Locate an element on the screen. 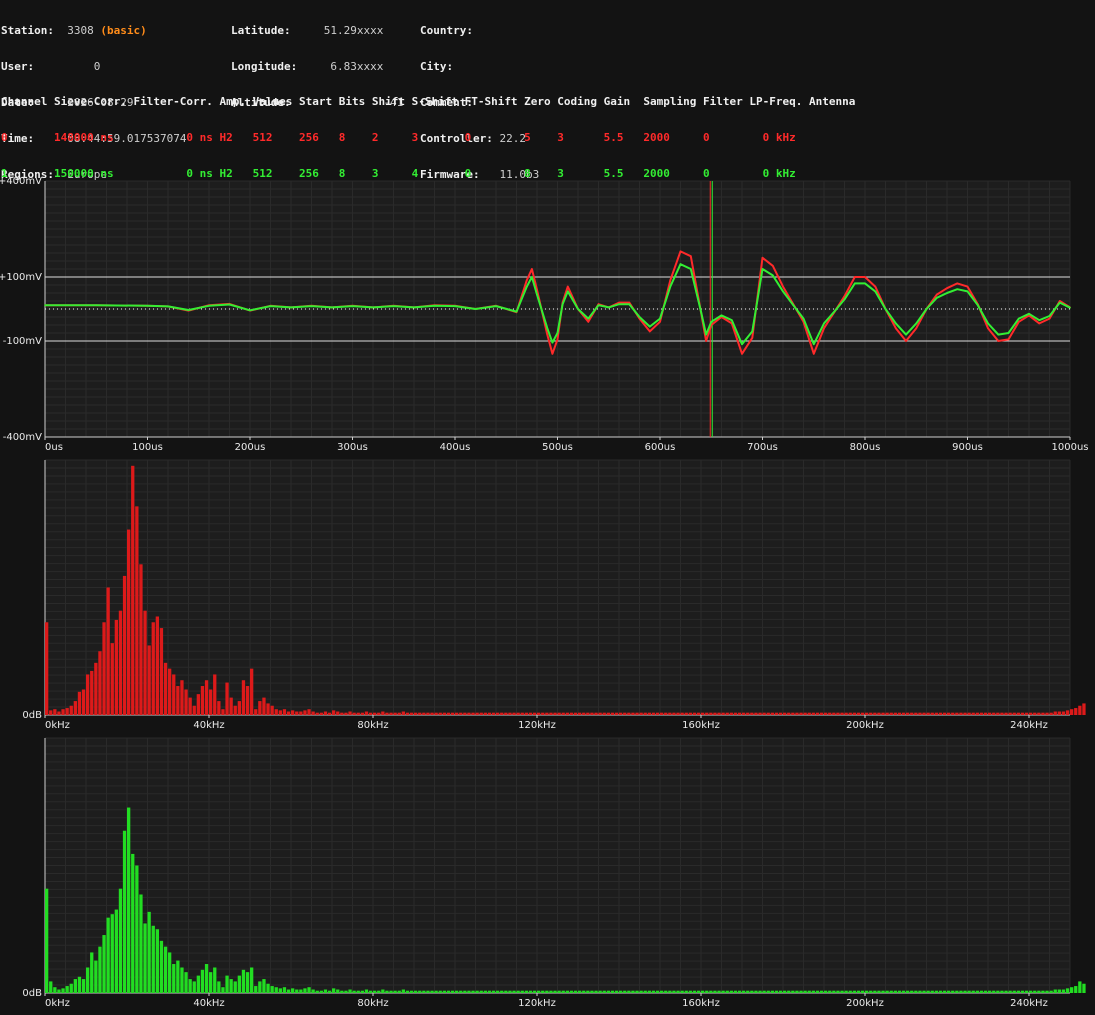 The image size is (1095, 1015). x-tick-label: 160kHz is located at coordinates (701, 1003).